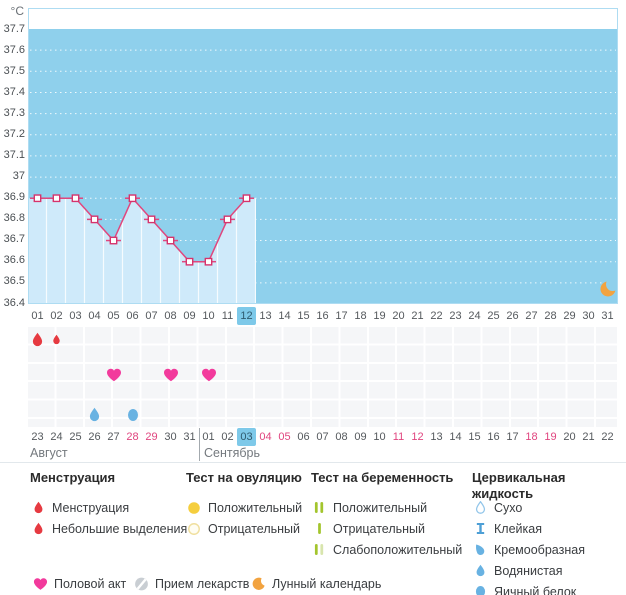 This screenshot has width=626, height=595. Describe the element at coordinates (588, 316) in the screenshot. I see `cycle-day-cell: 30` at that location.